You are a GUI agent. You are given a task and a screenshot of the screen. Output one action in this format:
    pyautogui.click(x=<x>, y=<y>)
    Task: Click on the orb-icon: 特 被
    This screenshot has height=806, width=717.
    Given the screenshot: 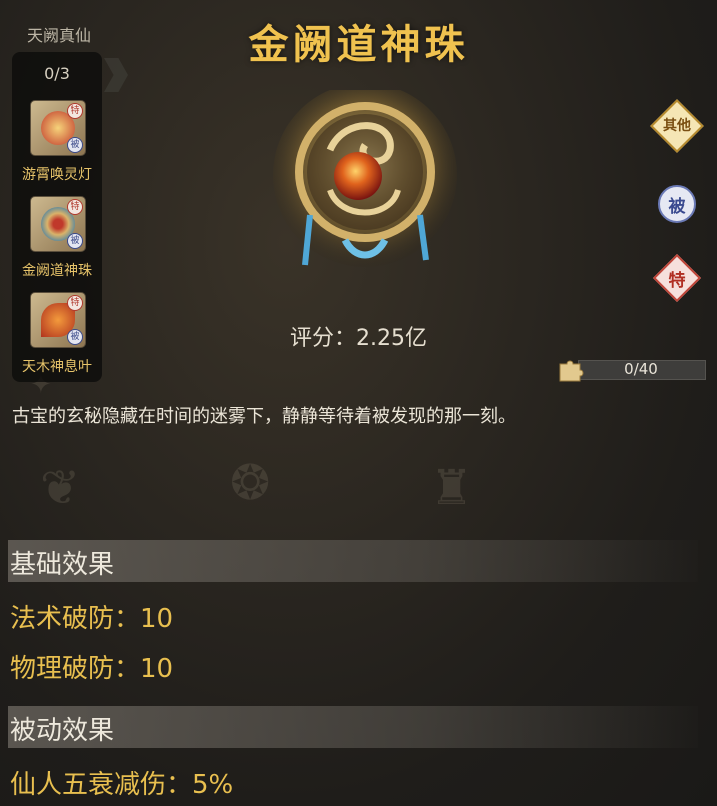 What is the action you would take?
    pyautogui.click(x=58, y=224)
    